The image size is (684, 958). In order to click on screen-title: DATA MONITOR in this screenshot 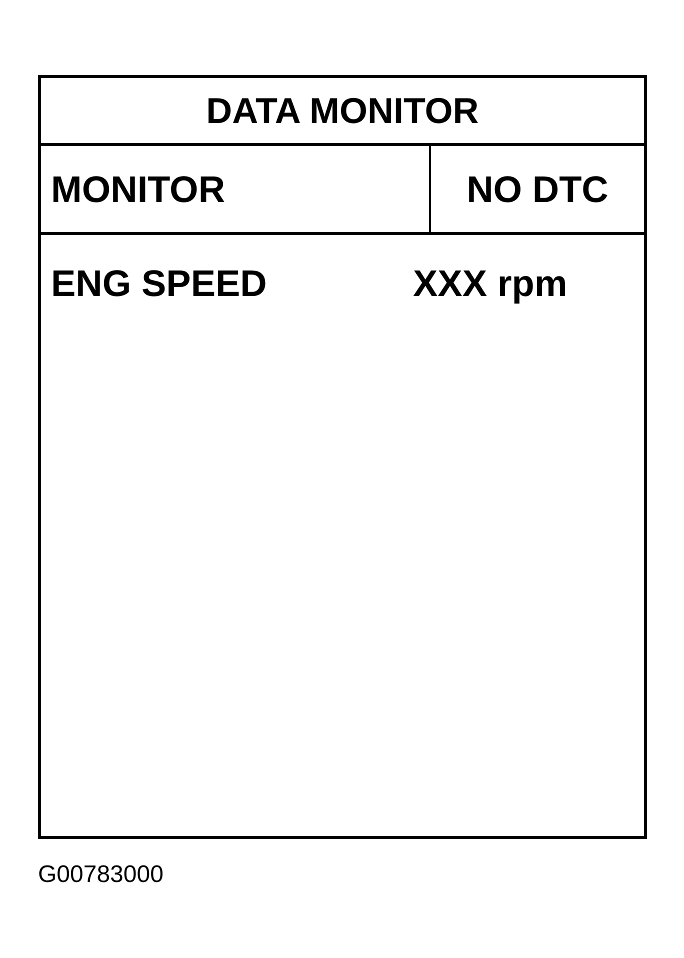, I will do `click(342, 110)`.